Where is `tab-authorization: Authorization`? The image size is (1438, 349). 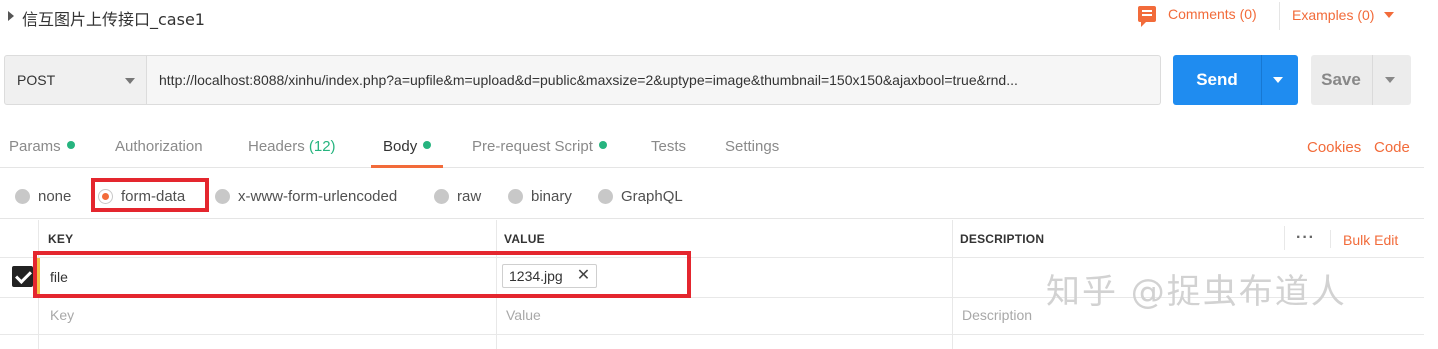
tab-authorization: Authorization is located at coordinates (159, 153).